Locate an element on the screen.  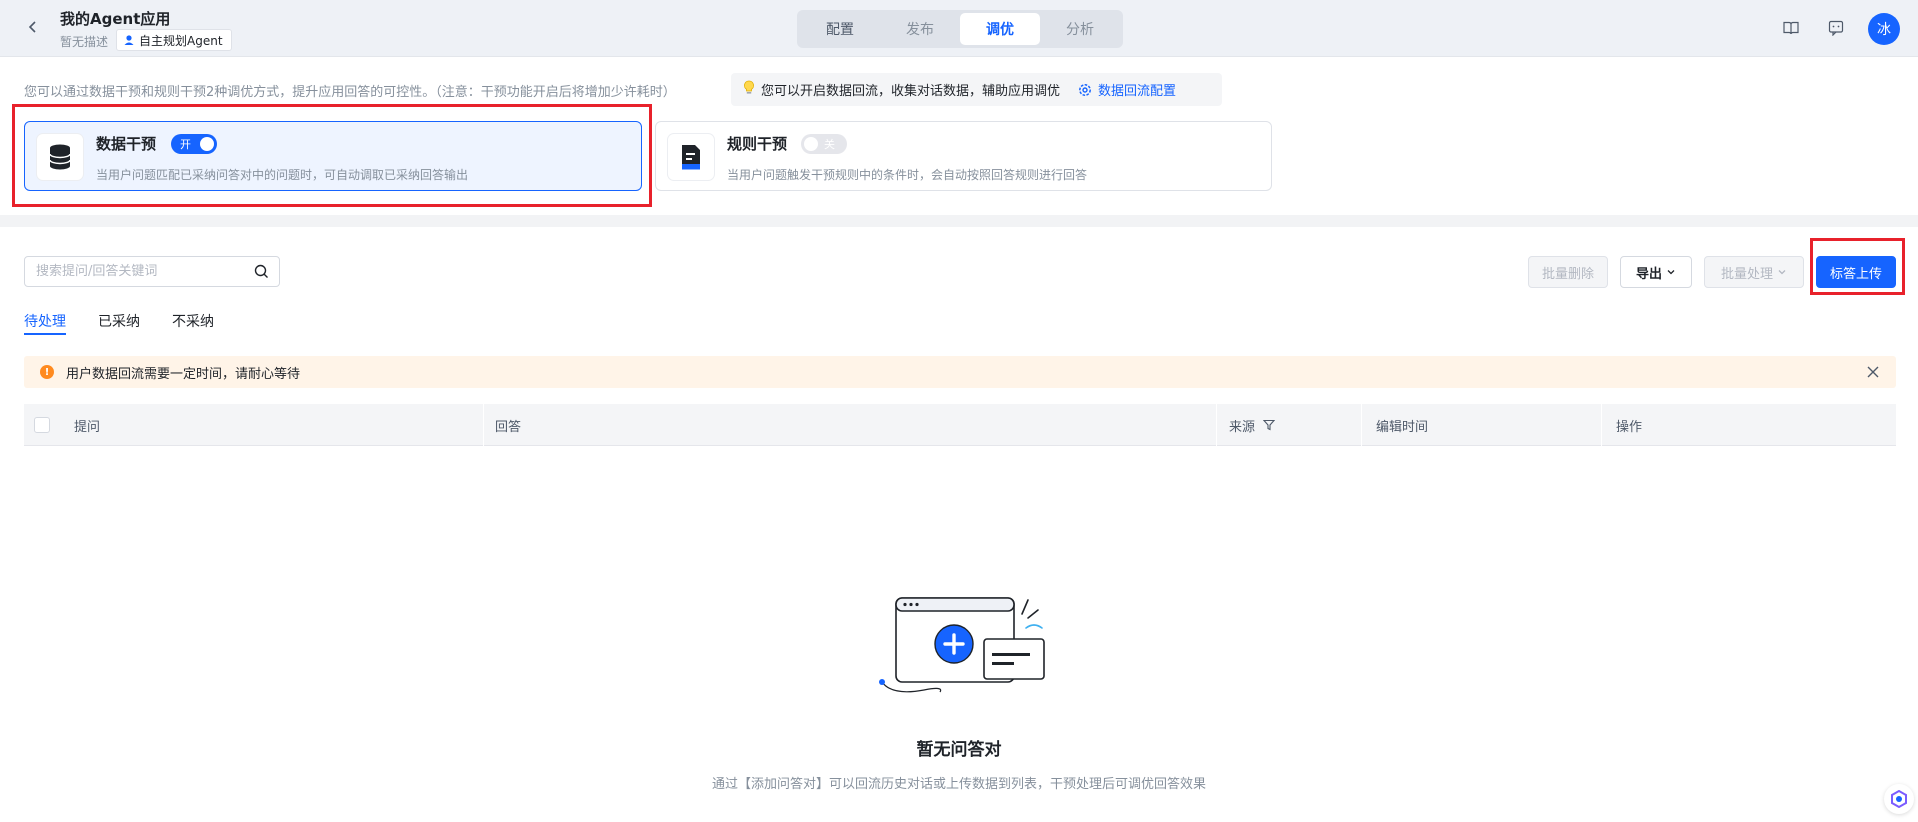
toggle-knob is located at coordinates (811, 144).